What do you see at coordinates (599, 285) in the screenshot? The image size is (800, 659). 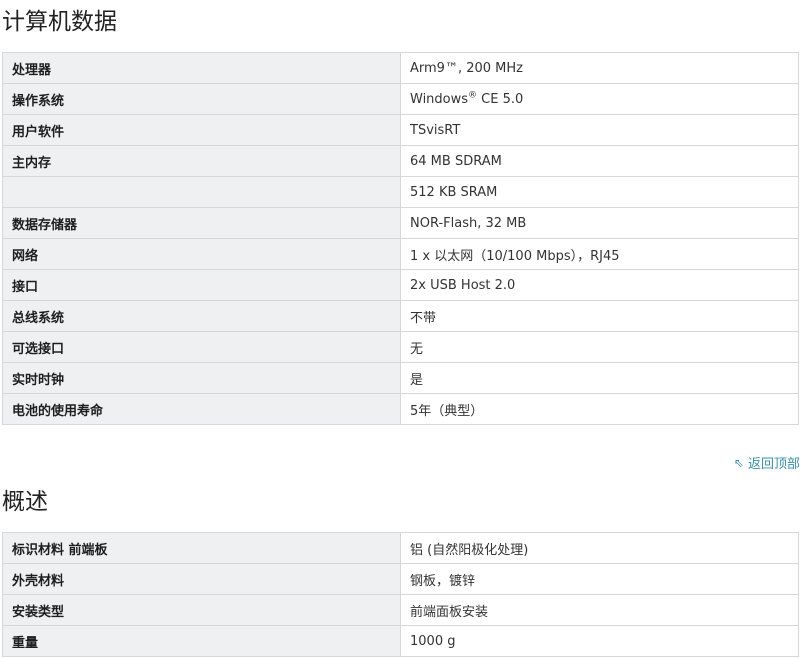 I see `row-value: 2x USB Host 2.0` at bounding box center [599, 285].